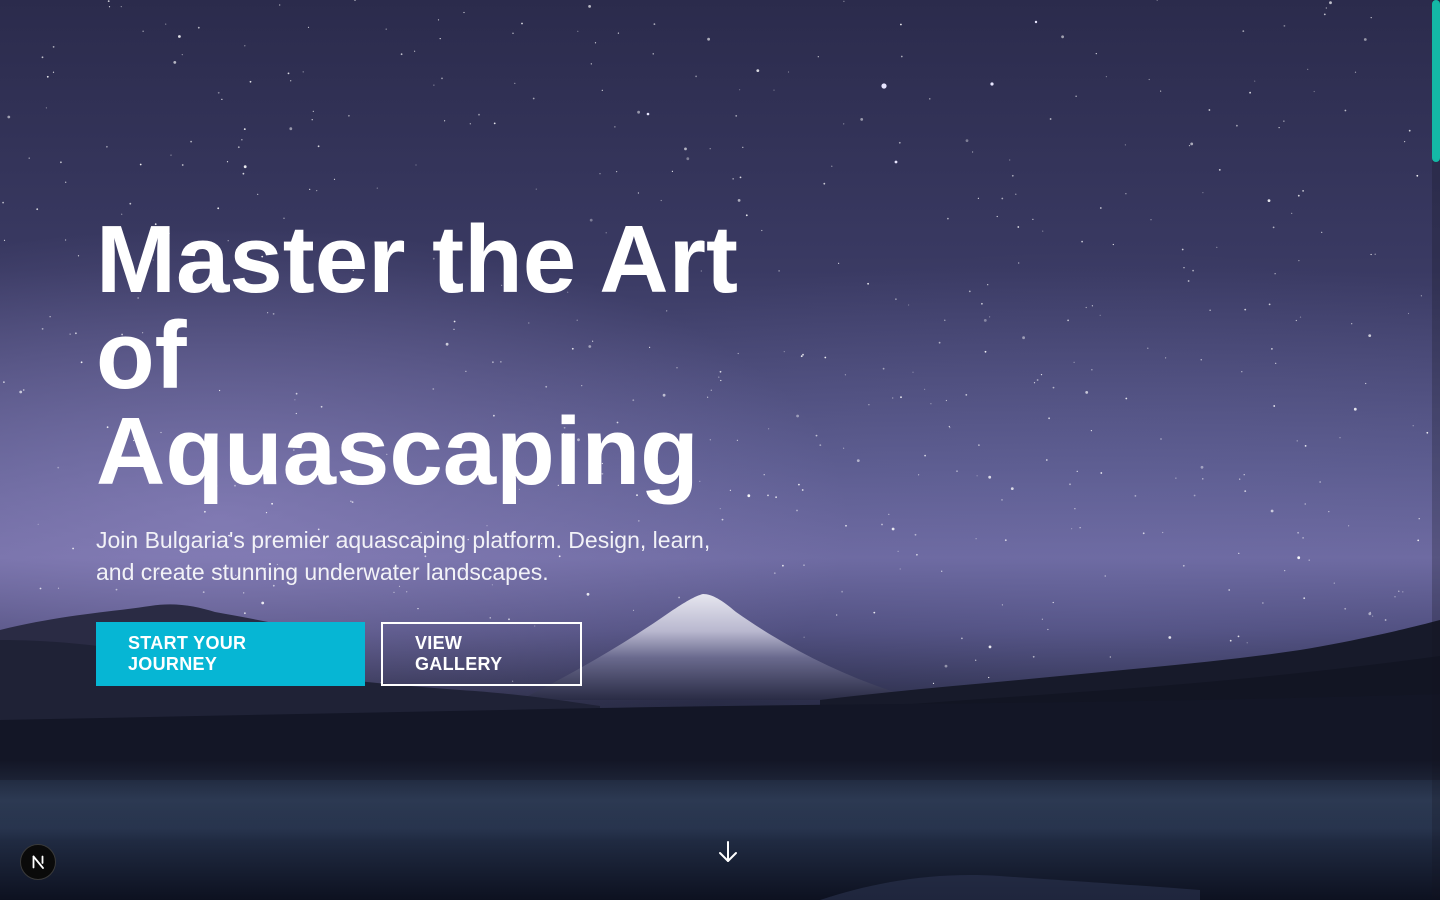  I want to click on lake-mist, so click(720, 800).